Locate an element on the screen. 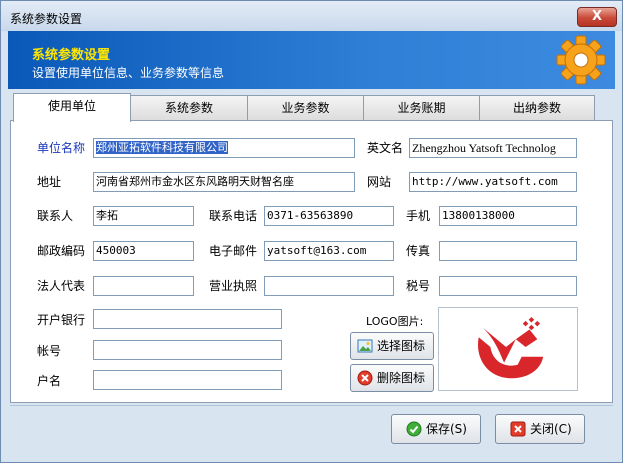 This screenshot has width=623, height=463. close-button: 关闭(C) is located at coordinates (540, 429).